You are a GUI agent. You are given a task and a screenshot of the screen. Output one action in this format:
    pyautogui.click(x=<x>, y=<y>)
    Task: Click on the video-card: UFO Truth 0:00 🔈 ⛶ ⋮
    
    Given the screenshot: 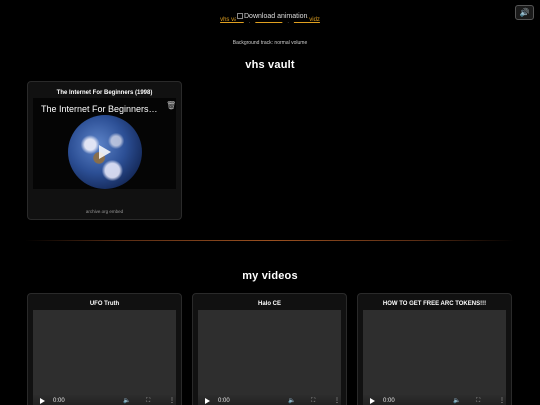 What is the action you would take?
    pyautogui.click(x=104, y=349)
    